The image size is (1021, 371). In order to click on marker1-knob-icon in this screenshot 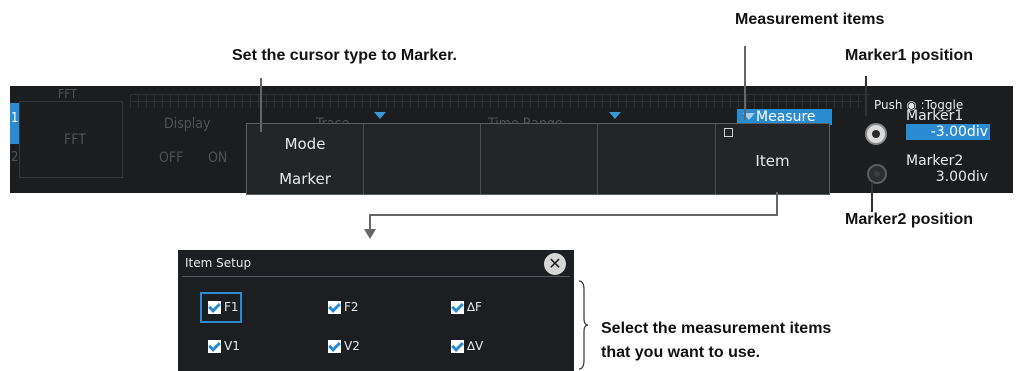, I will do `click(876, 134)`.